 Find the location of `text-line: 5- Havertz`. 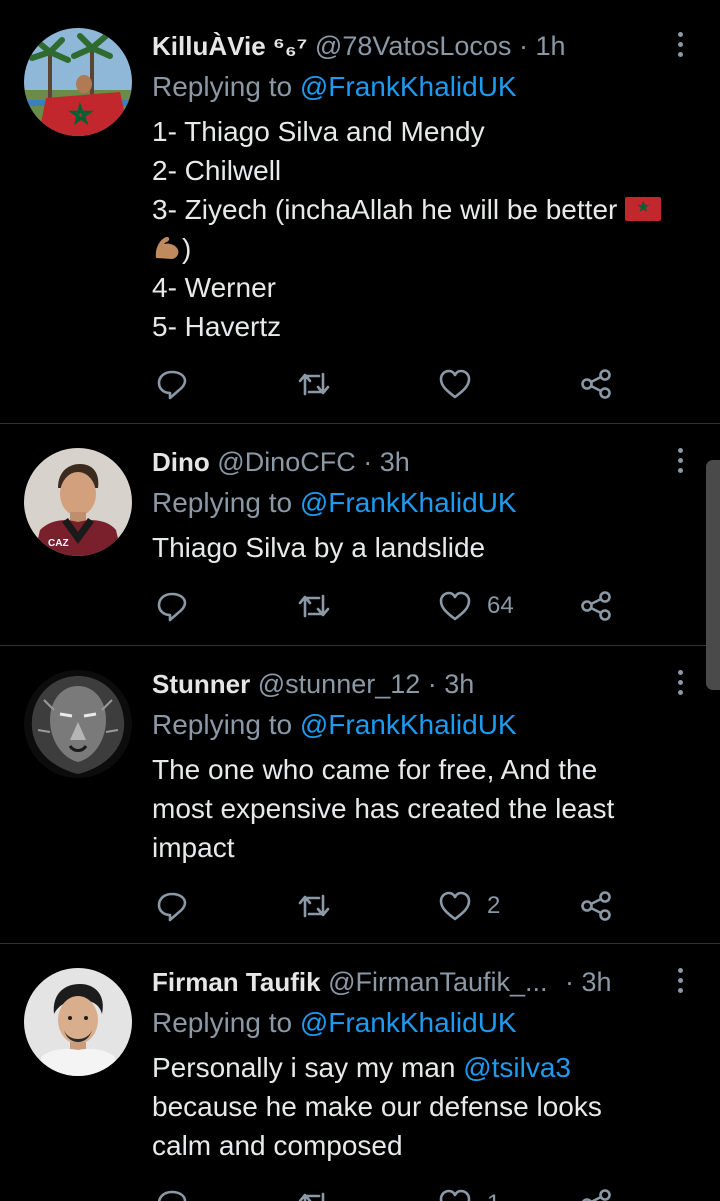

text-line: 5- Havertz is located at coordinates (217, 326).